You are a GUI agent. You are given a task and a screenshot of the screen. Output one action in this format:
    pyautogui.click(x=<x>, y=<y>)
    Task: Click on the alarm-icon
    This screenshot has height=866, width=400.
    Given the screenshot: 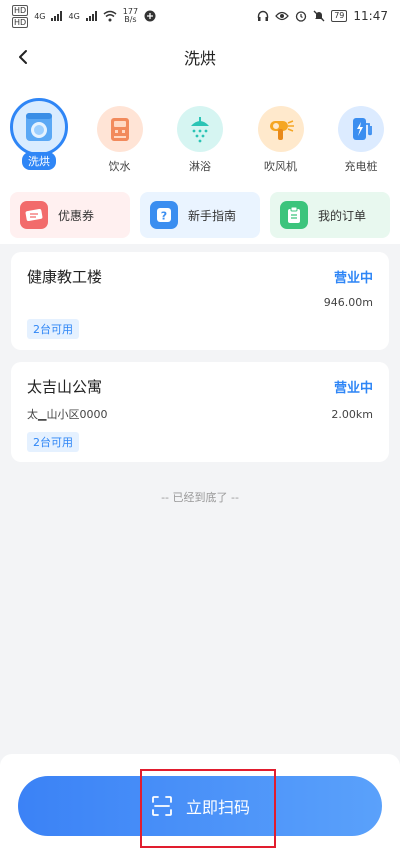 What is the action you would take?
    pyautogui.click(x=301, y=16)
    